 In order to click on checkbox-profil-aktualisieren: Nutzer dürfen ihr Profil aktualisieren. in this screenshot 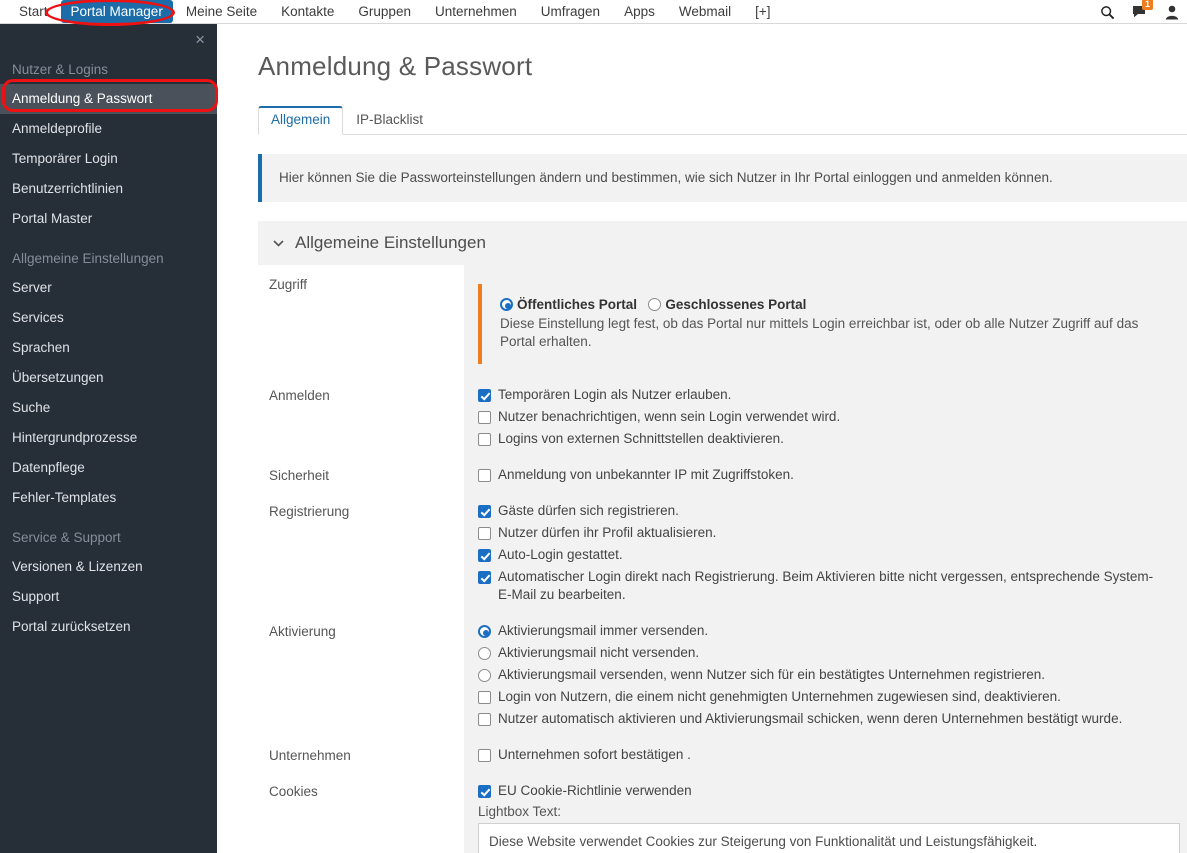, I will do `click(825, 533)`.